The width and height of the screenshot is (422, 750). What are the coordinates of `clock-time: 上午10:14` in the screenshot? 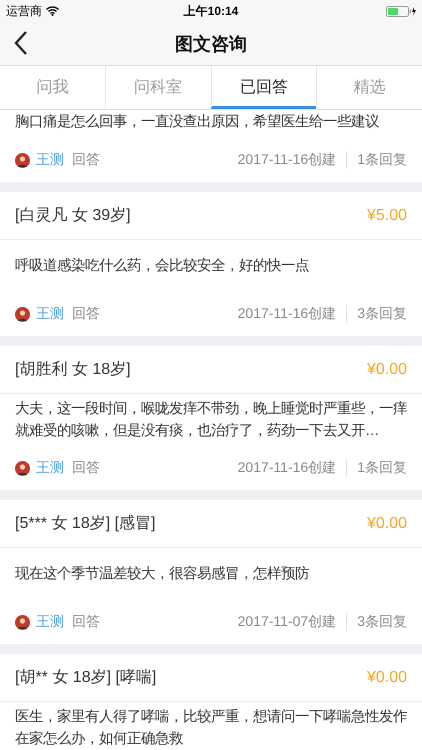 It's located at (211, 11).